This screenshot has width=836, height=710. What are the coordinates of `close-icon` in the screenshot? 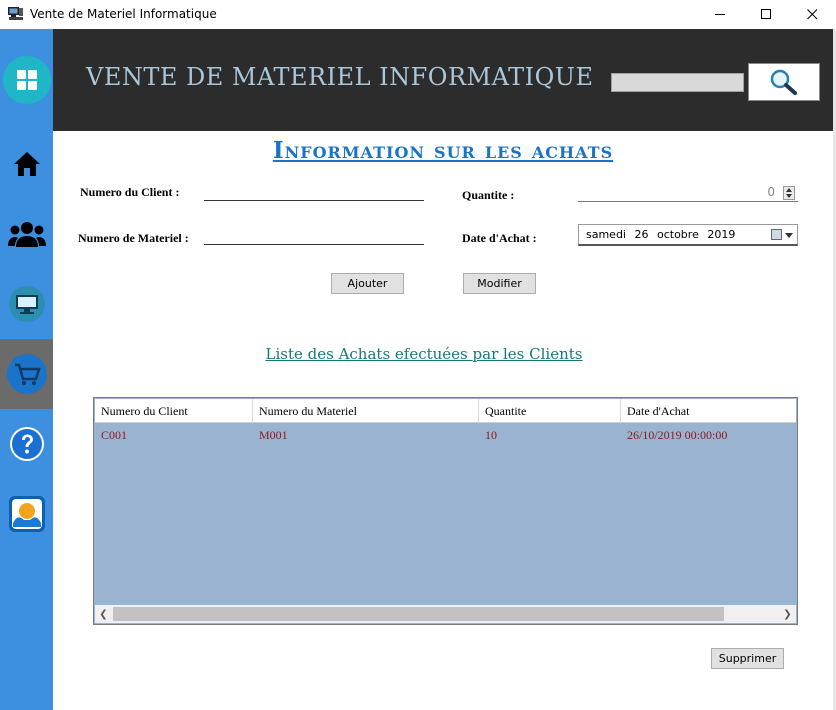 It's located at (811, 14).